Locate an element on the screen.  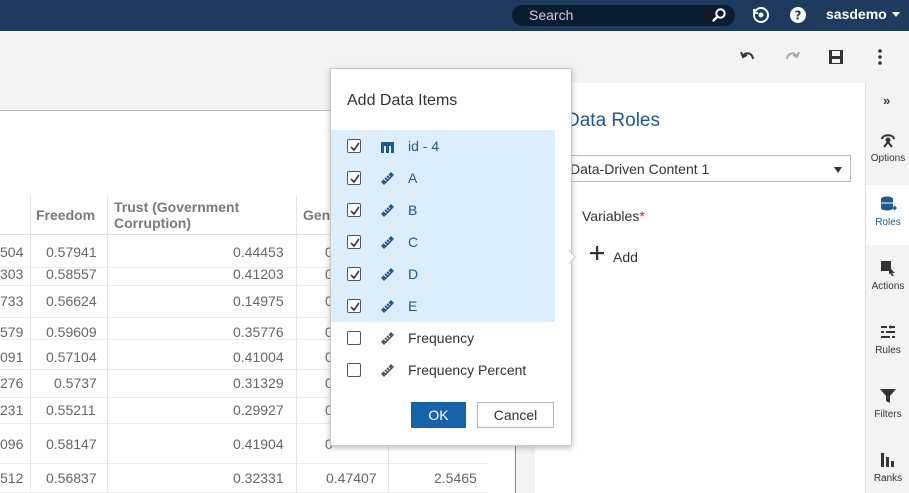
top-app-bar: Search ? sasdemo is located at coordinates (454, 15).